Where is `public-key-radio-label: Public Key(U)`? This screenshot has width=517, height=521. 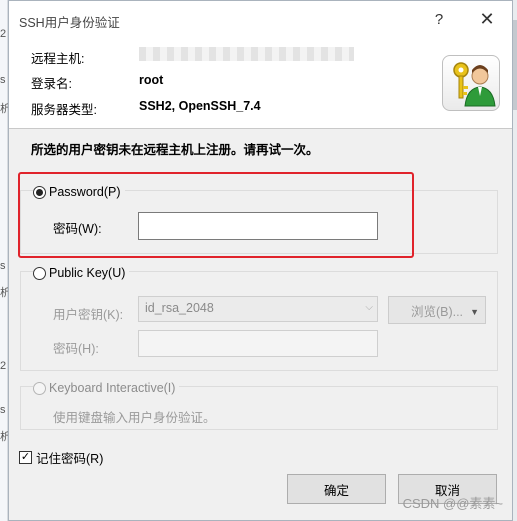
public-key-radio-label: Public Key(U) is located at coordinates (87, 273).